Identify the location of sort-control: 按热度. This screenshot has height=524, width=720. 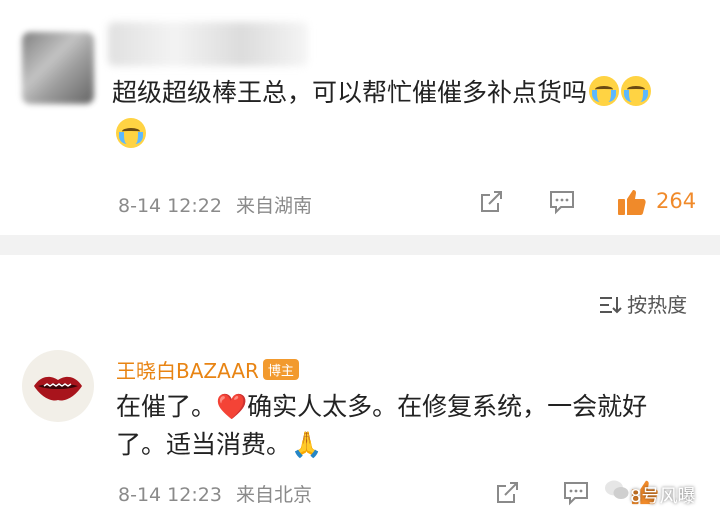
(642, 303).